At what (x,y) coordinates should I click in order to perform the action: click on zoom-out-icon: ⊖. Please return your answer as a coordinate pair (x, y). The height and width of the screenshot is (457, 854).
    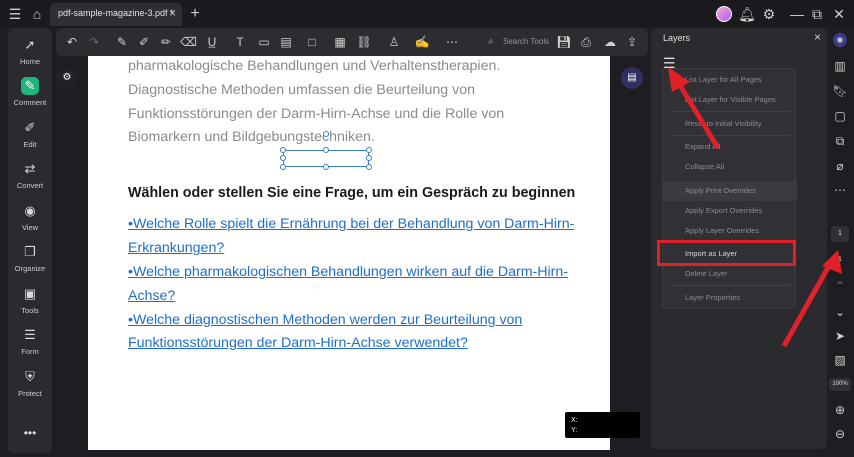
    Looking at the image, I should click on (840, 434).